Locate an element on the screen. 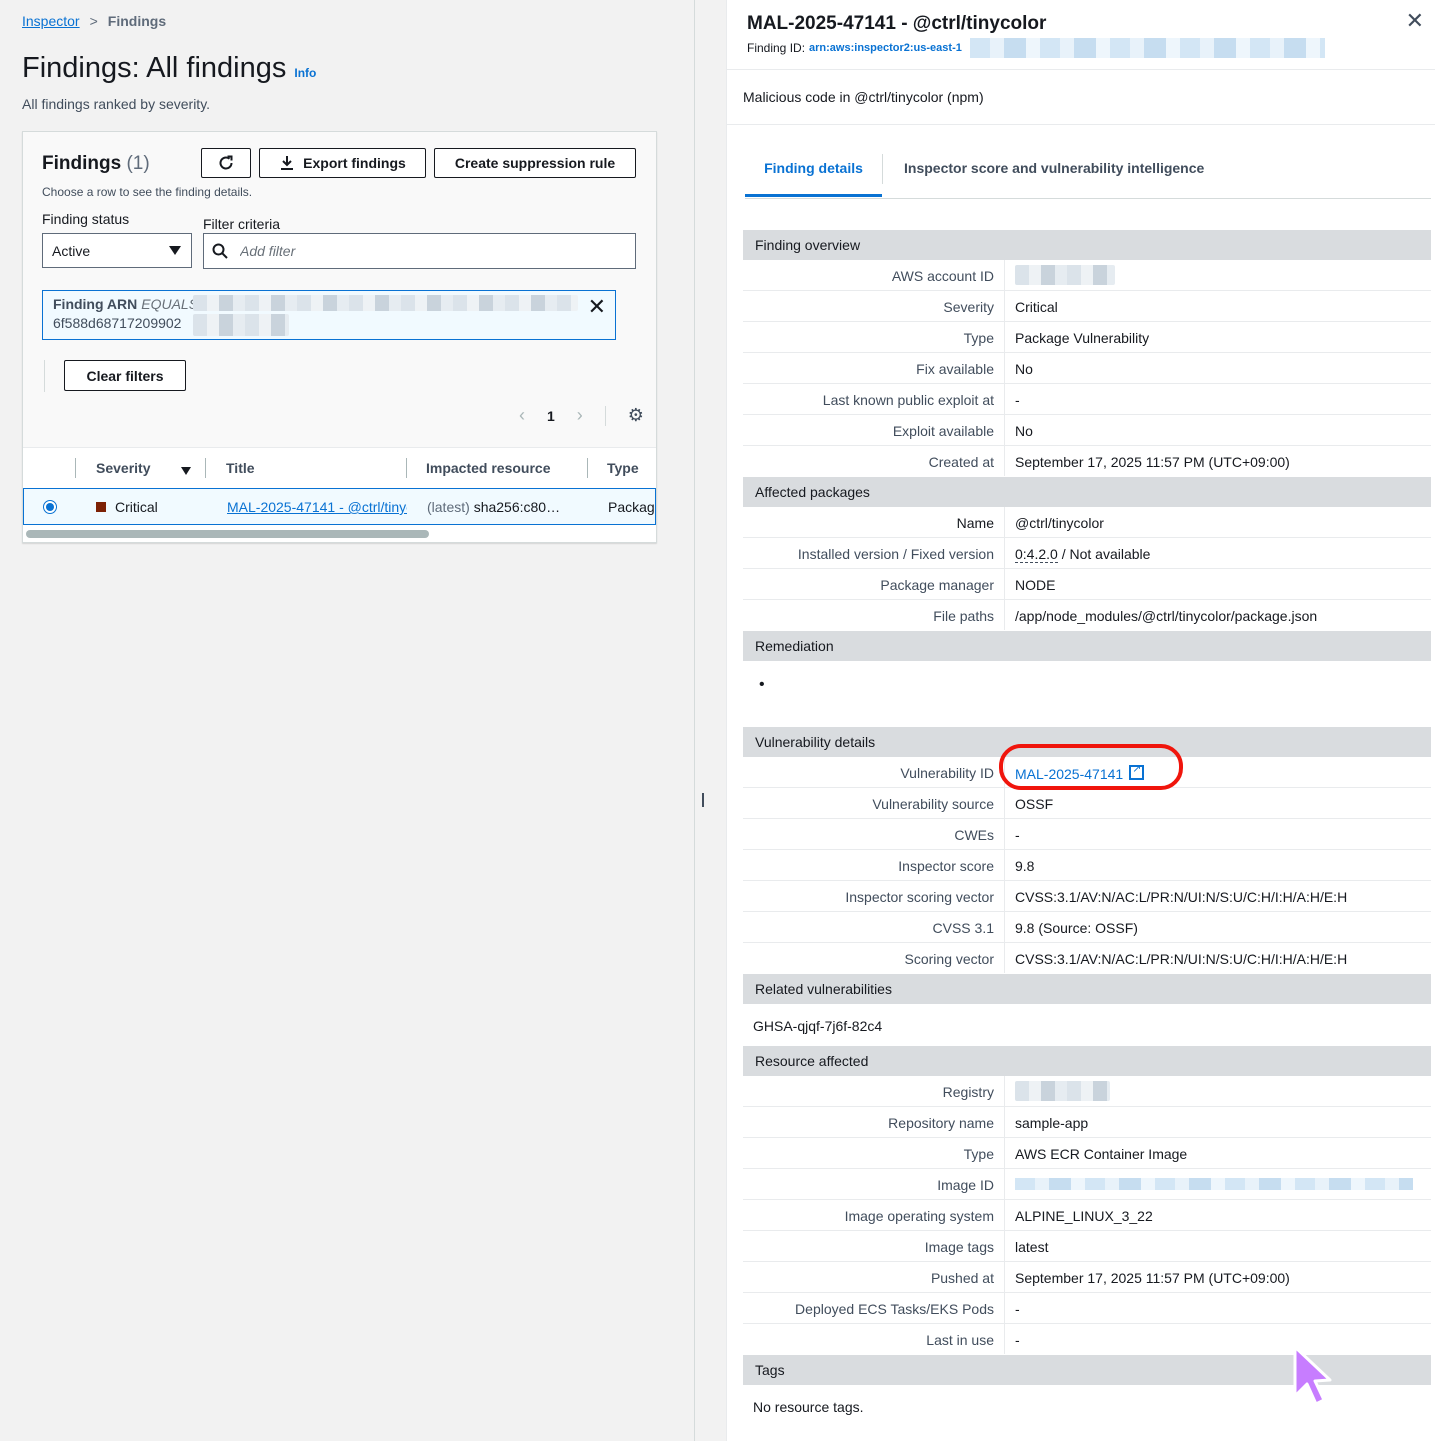 This screenshot has width=1435, height=1441. row-title-link: MAL-2025-47141 - @ctrl/tinycolor is located at coordinates (317, 507).